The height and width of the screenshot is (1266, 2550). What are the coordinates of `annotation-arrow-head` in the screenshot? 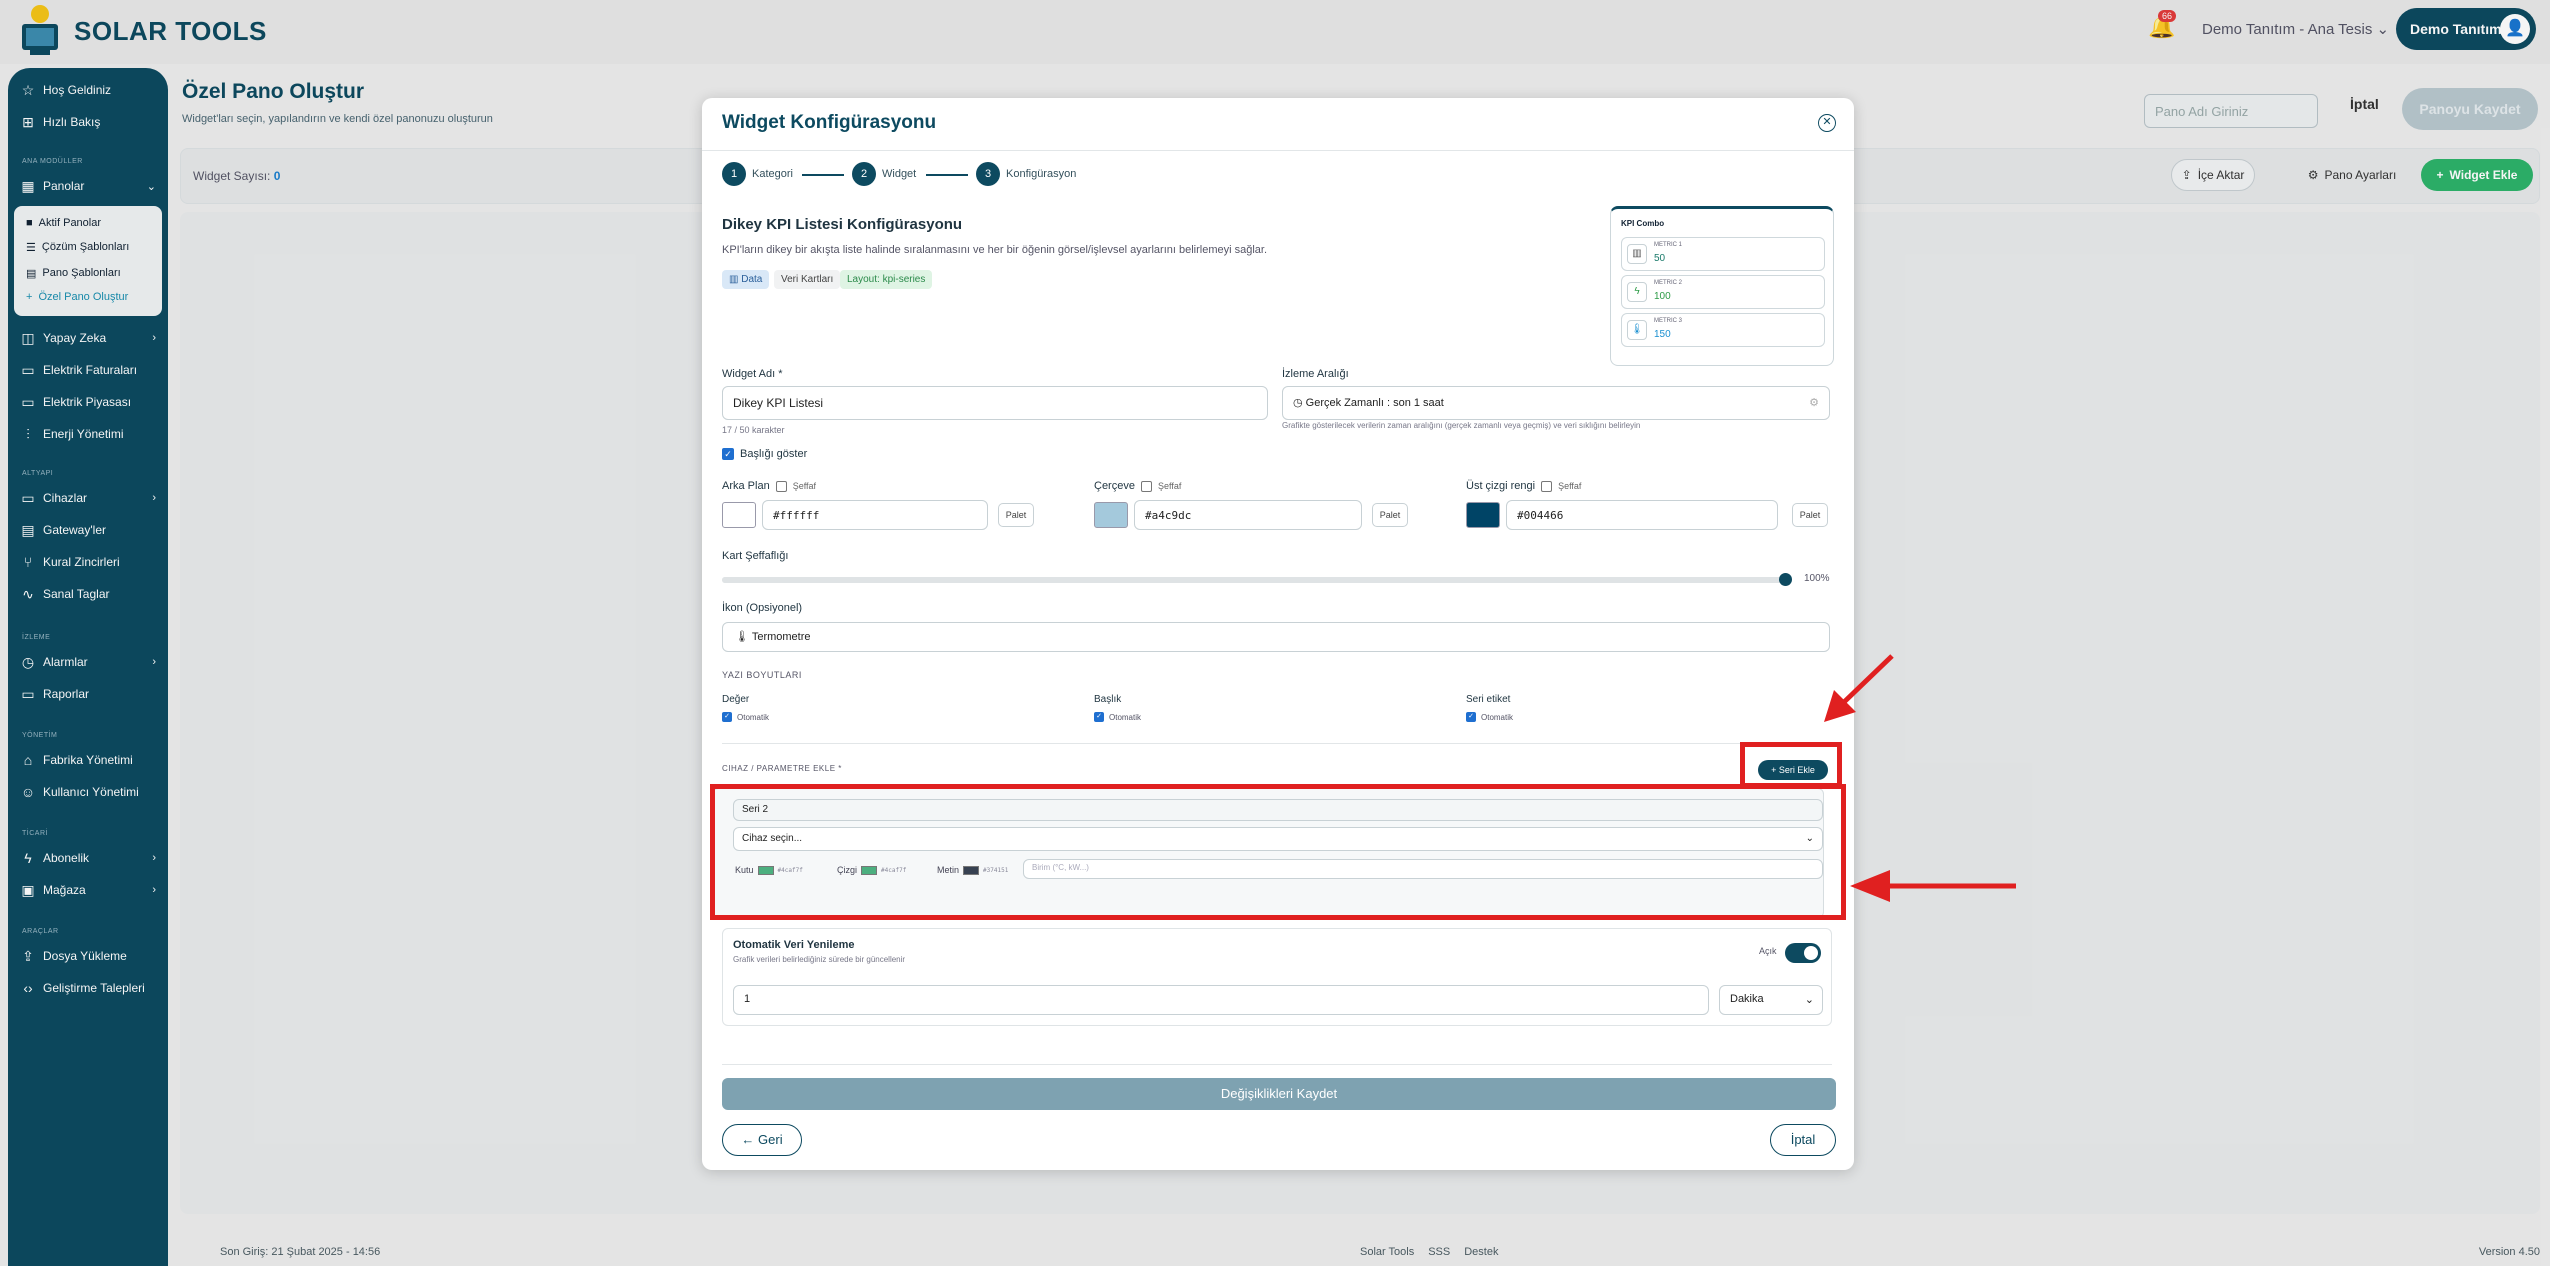 It's located at (1870, 886).